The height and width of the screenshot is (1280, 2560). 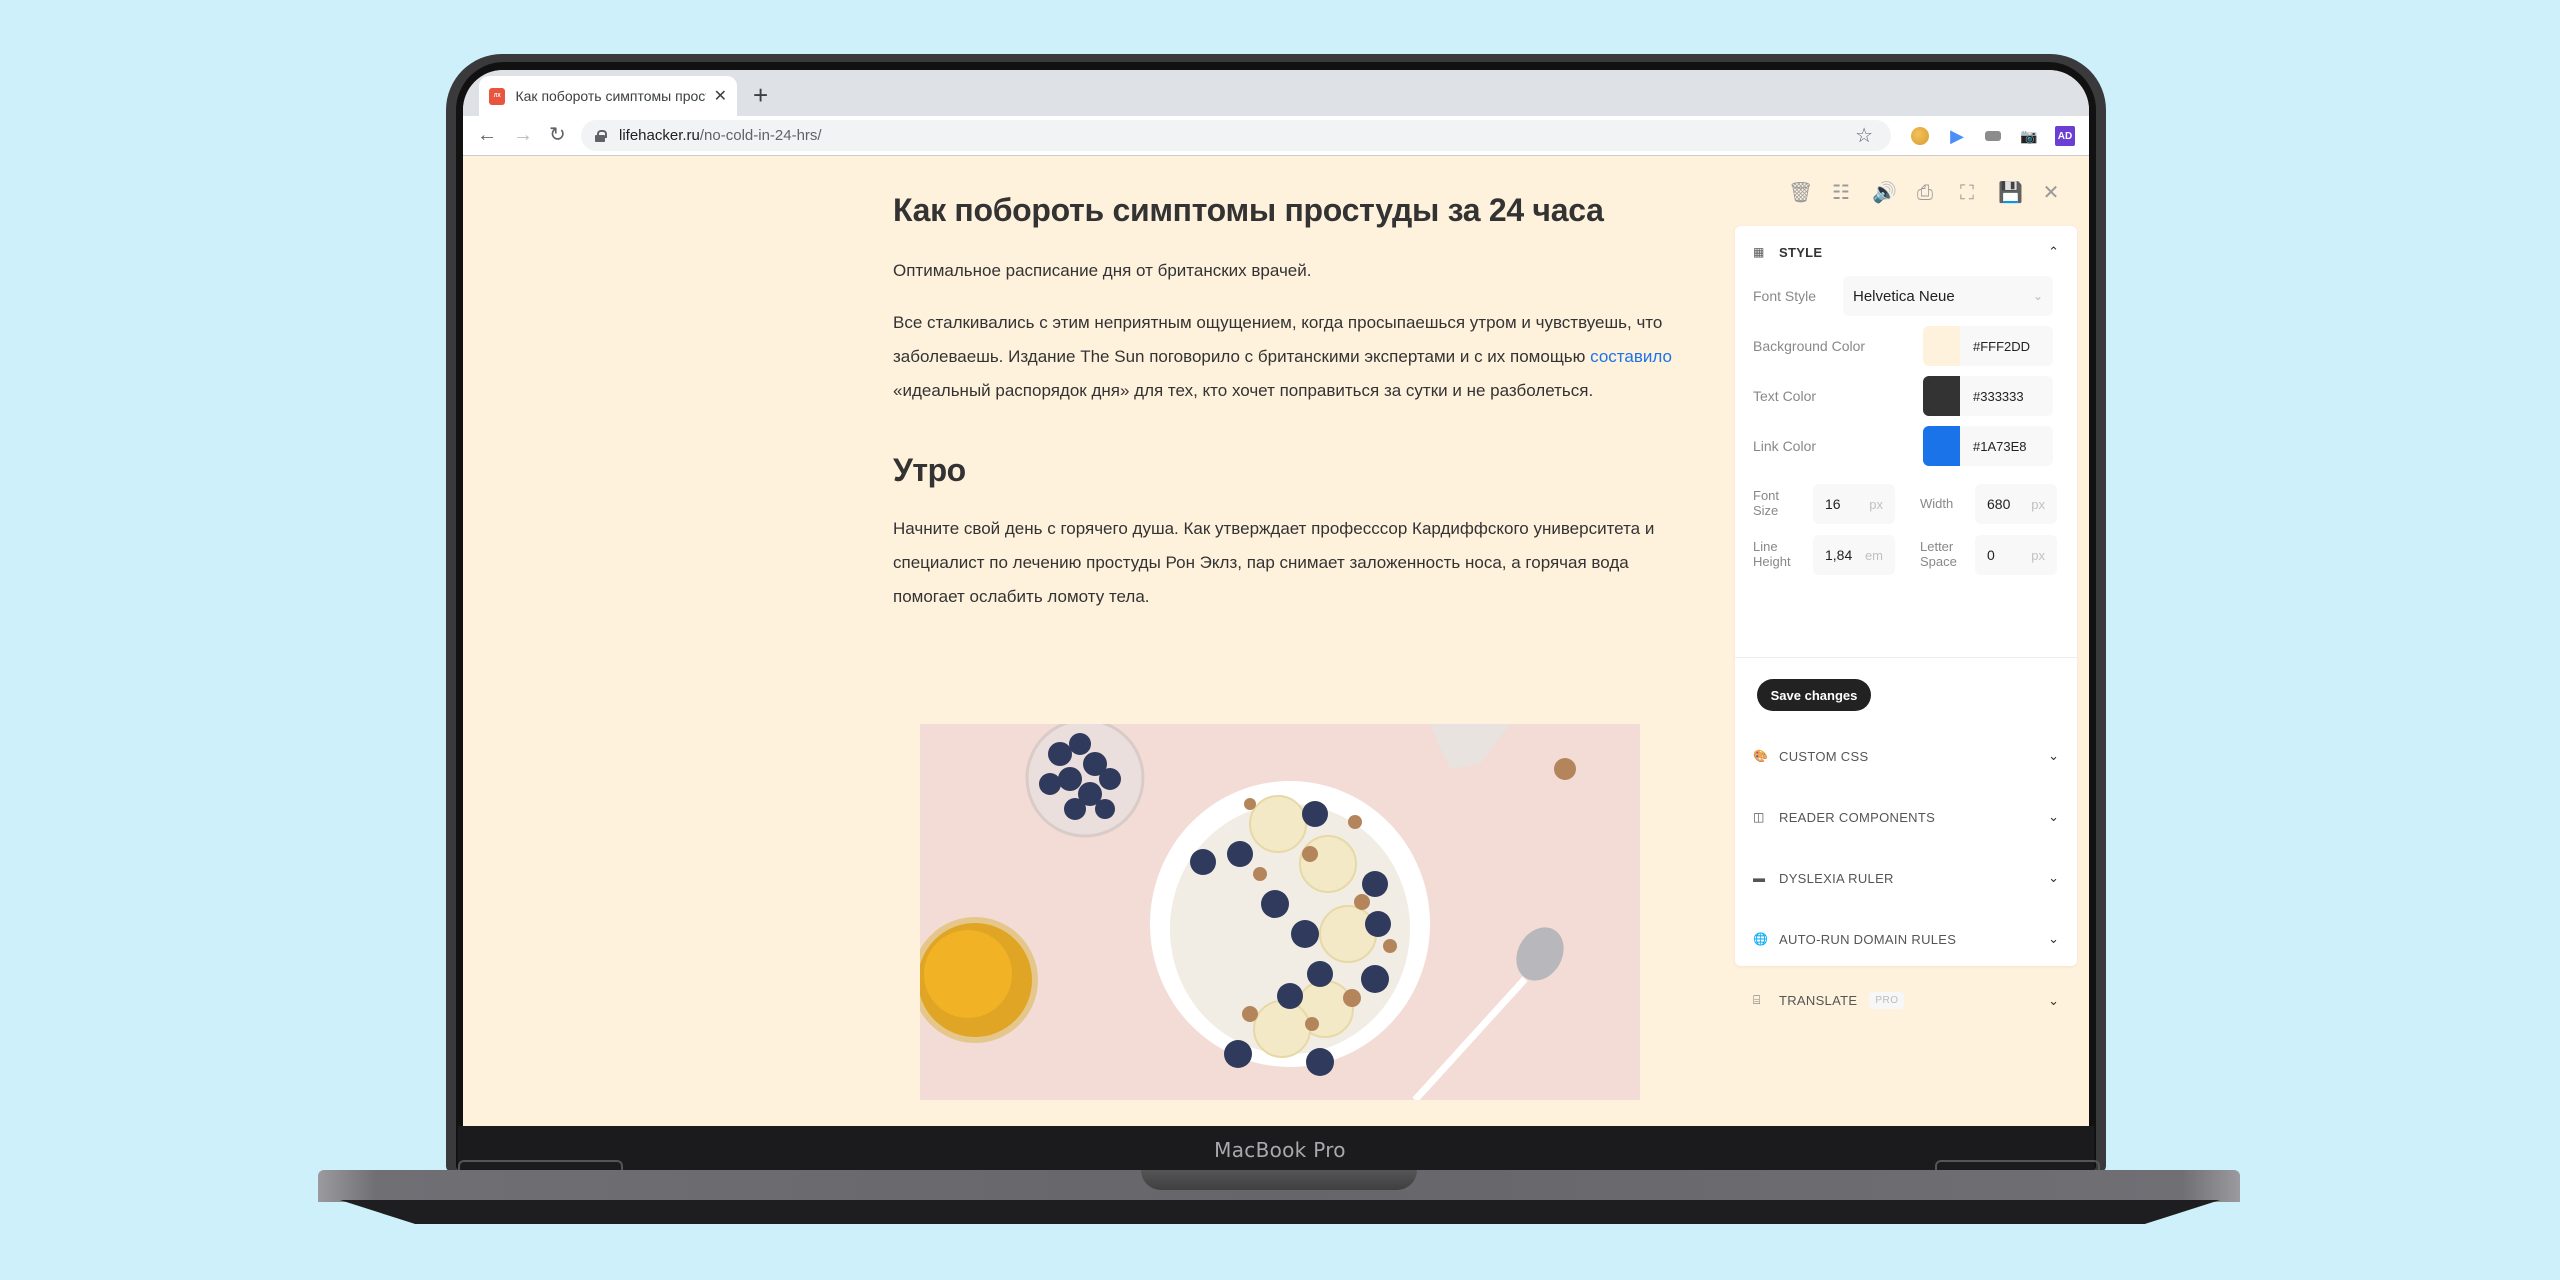 What do you see at coordinates (2016, 504) in the screenshot?
I see `width-input: 680 px` at bounding box center [2016, 504].